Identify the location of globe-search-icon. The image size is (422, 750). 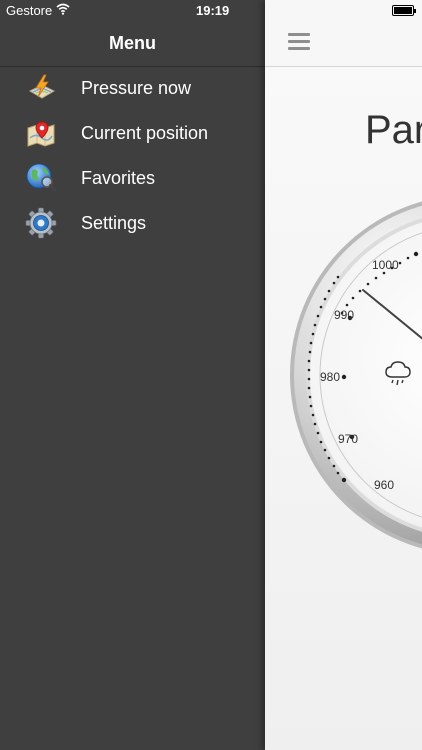
(41, 177).